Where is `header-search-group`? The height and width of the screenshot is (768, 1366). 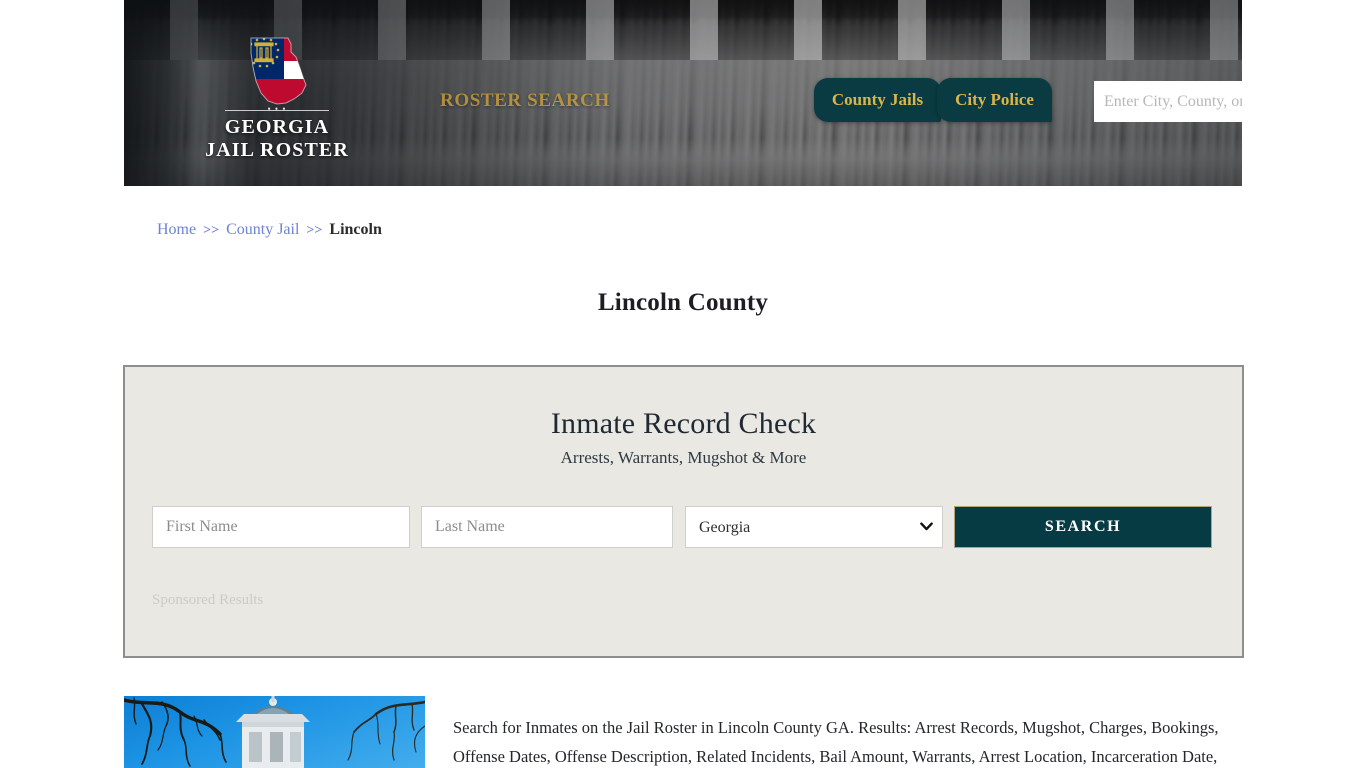
header-search-group is located at coordinates (1168, 101).